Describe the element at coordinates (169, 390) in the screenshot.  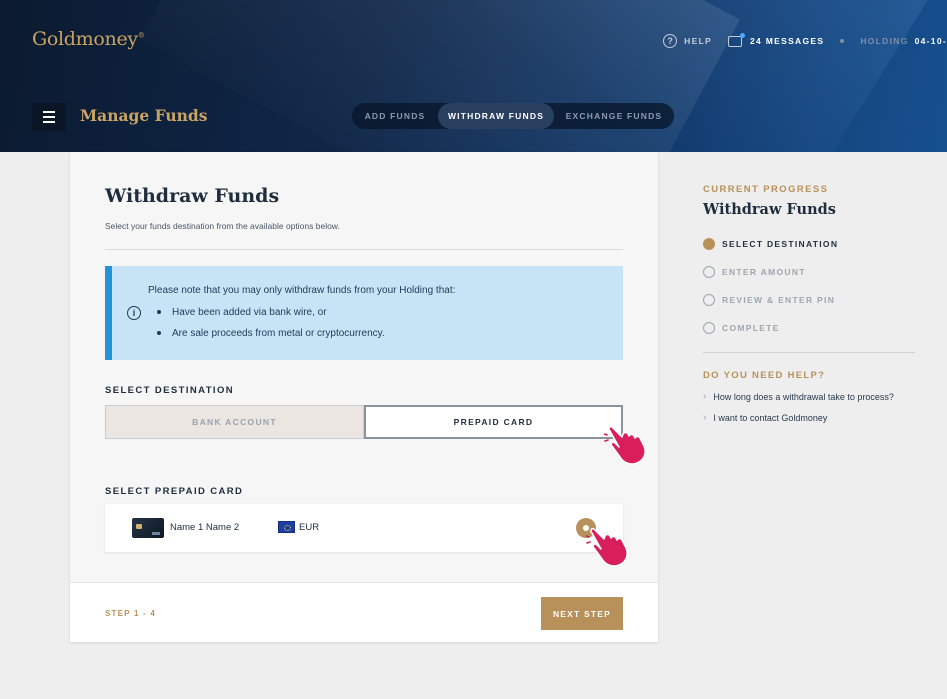
I see `select-destination-label: SELECT DESTINATION` at that location.